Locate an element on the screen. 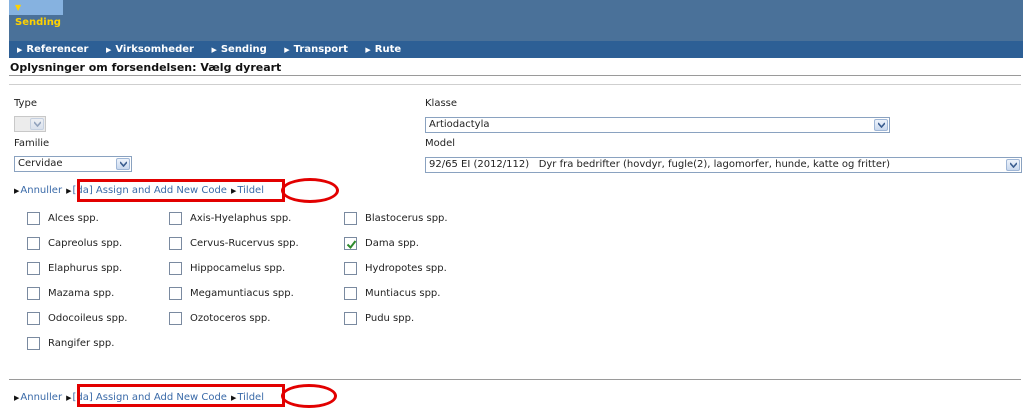 Image resolution: width=1023 pixels, height=408 pixels. species-checkbox-item: Pudu spp. is located at coordinates (379, 318).